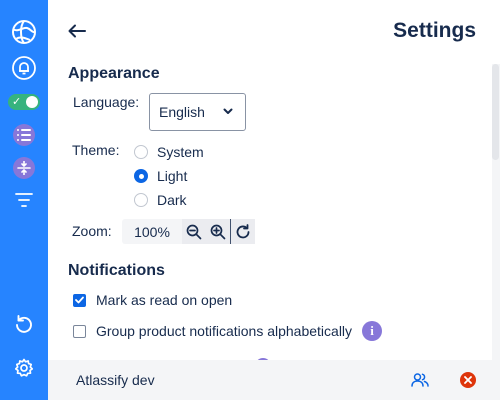 The height and width of the screenshot is (400, 500). I want to click on radio-button-selected, so click(141, 176).